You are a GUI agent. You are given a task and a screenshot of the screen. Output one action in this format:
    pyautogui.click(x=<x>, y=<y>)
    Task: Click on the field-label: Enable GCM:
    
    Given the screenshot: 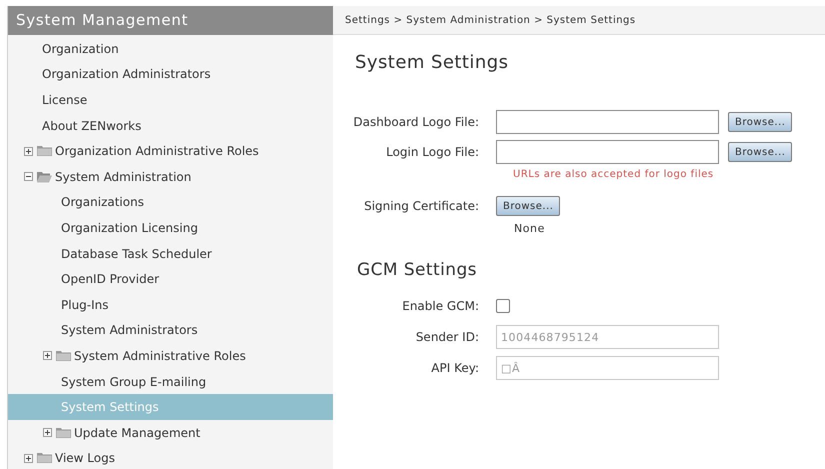 What is the action you would take?
    pyautogui.click(x=440, y=306)
    